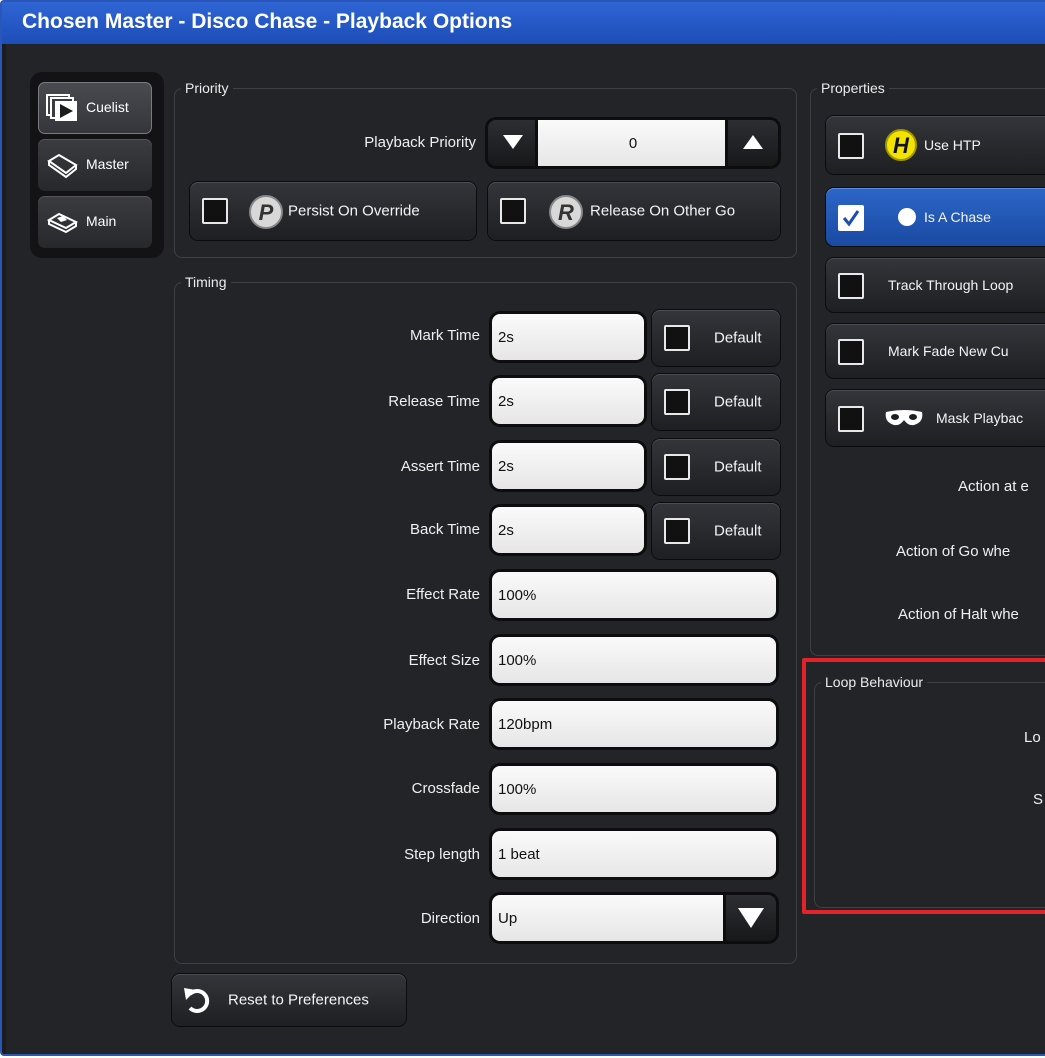 The image size is (1045, 1058). Describe the element at coordinates (948, 351) in the screenshot. I see `mark-fade-new-cue-label: Mark Fade New Cu` at that location.